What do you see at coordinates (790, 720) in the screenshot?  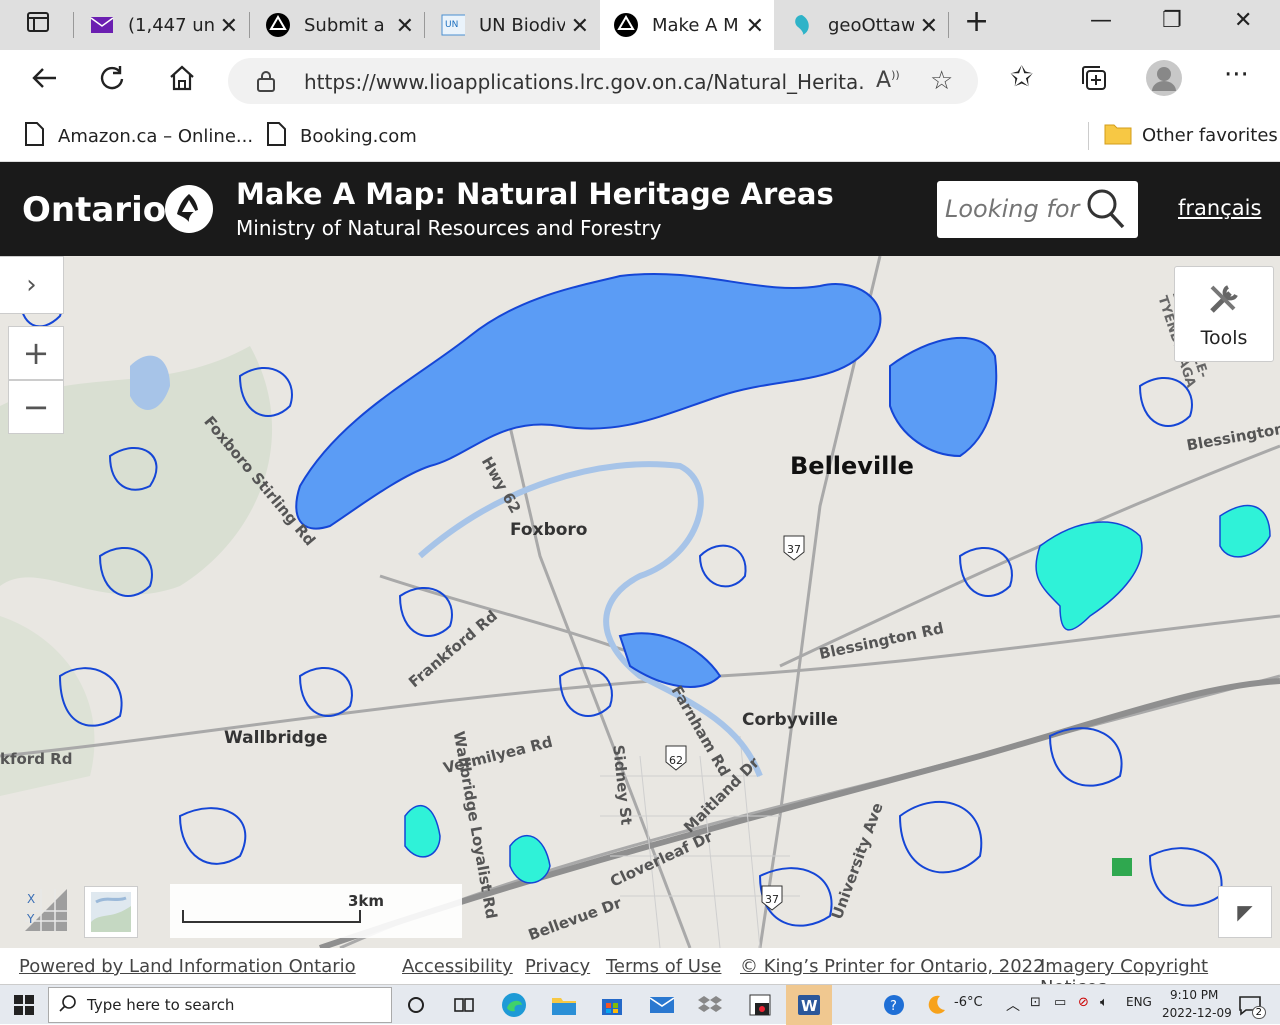 I see `map-label-corbyville: Corbyville` at bounding box center [790, 720].